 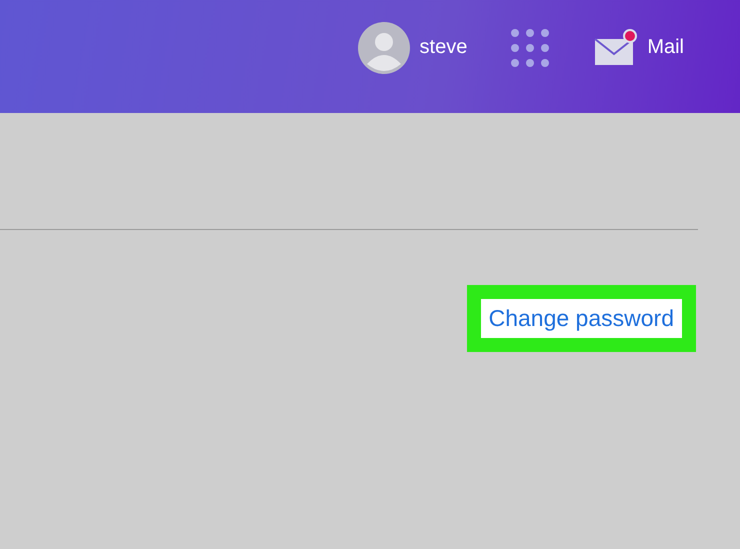 What do you see at coordinates (581, 318) in the screenshot?
I see `change-password-link: Change password` at bounding box center [581, 318].